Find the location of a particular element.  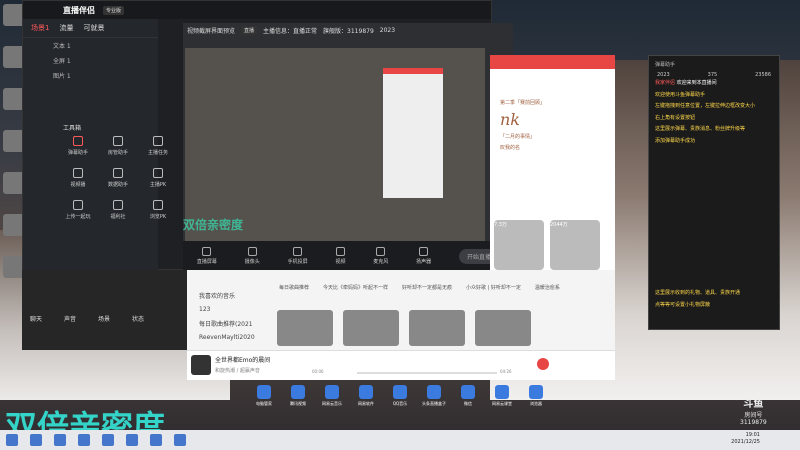

progress-bar is located at coordinates (427, 373).